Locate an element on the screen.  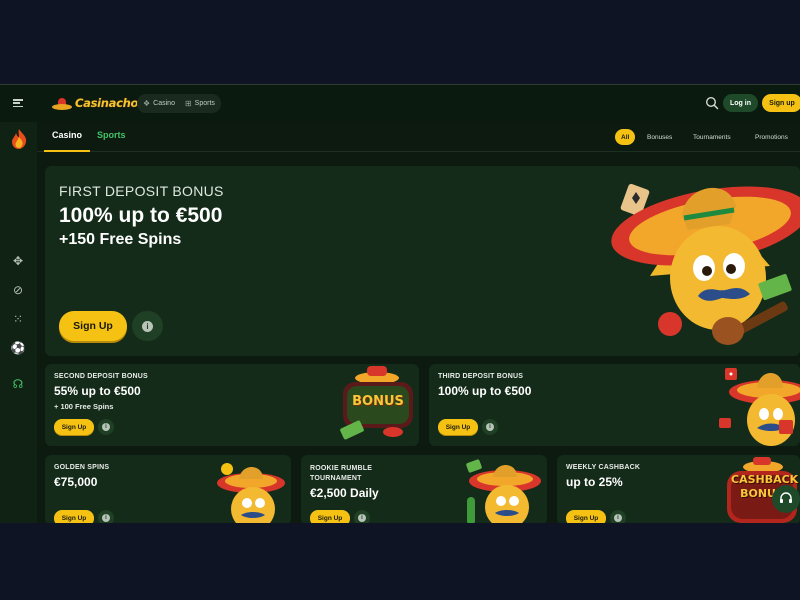
topnav-casino: ❖ Casino is located at coordinates (159, 103).